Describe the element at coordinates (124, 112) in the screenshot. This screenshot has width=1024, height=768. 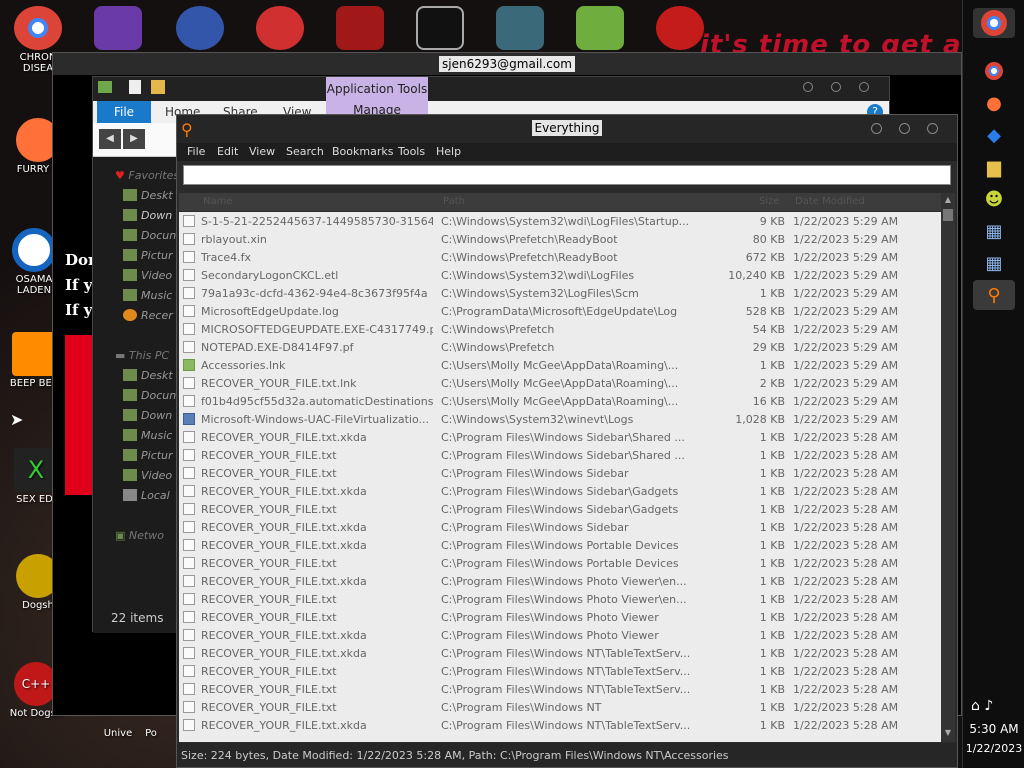
I see `tab-file: File` at that location.